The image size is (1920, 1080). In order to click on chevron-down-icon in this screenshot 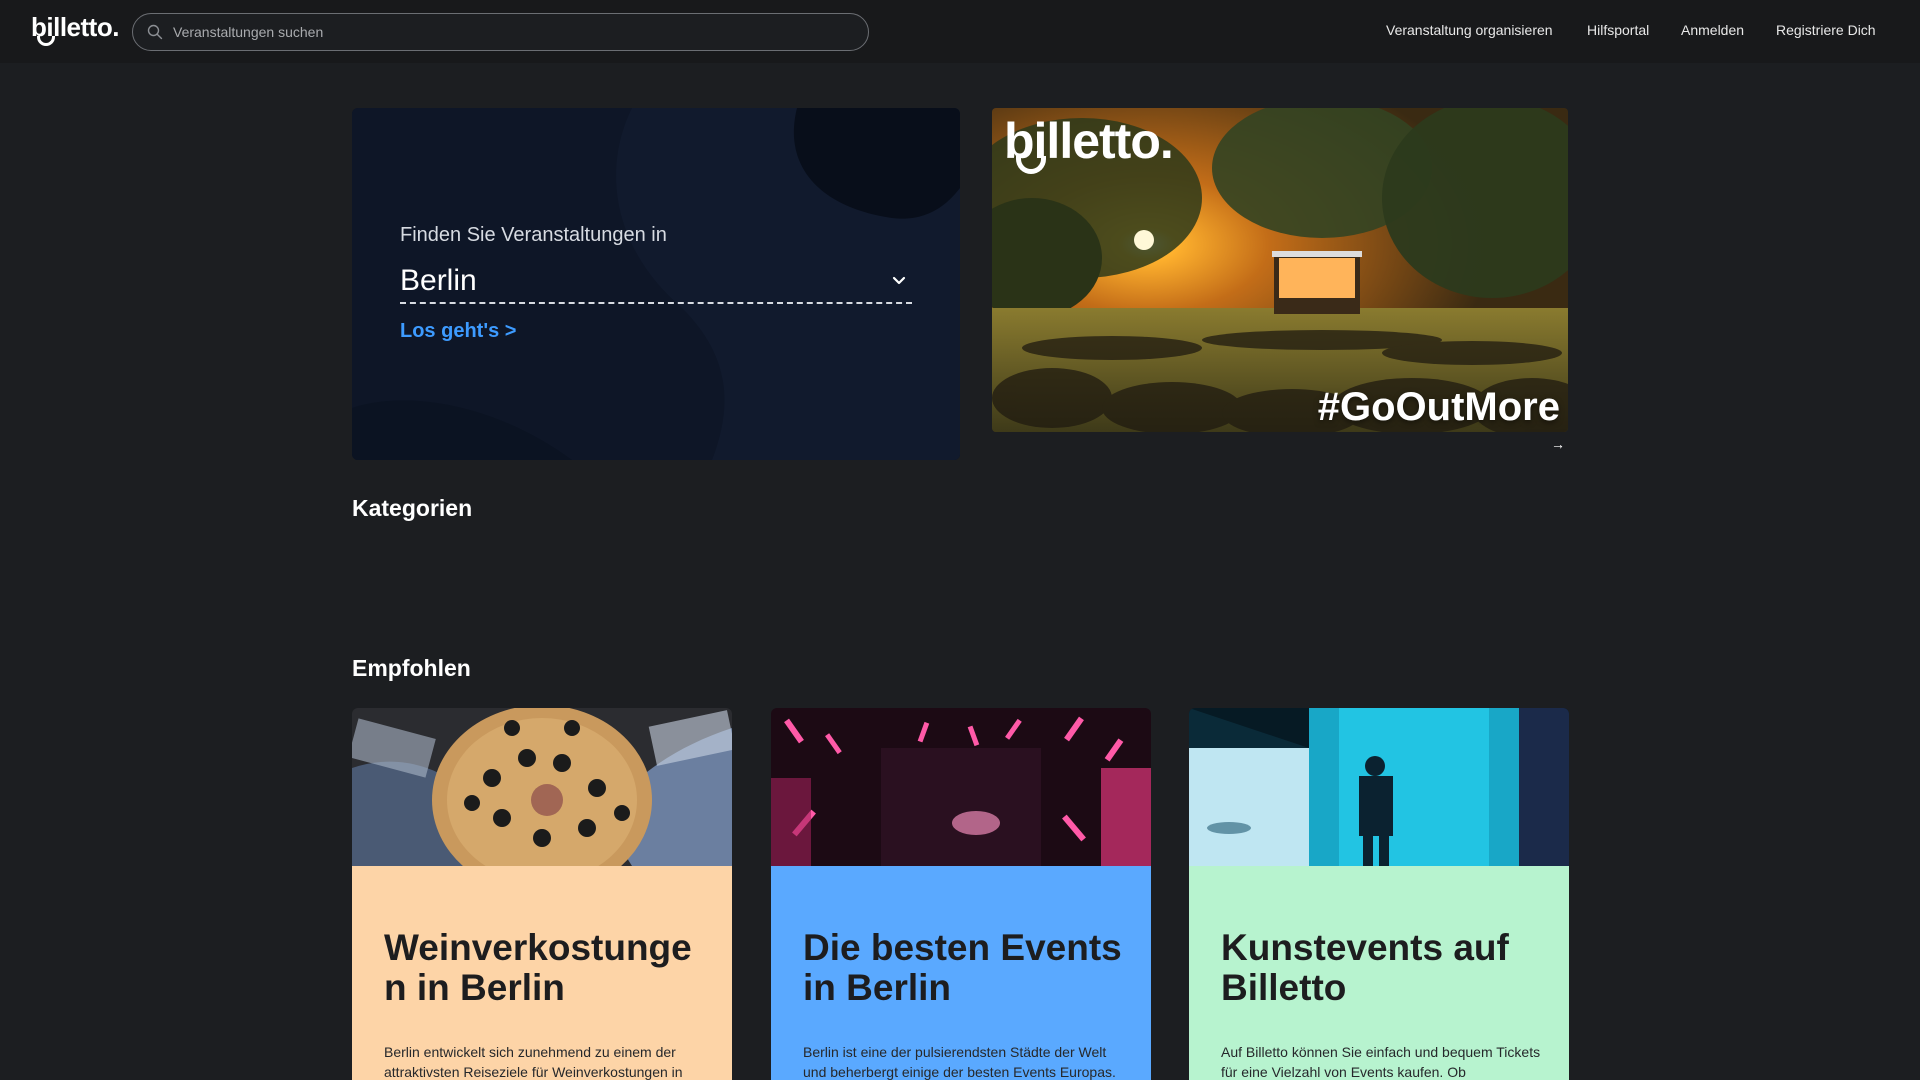, I will do `click(899, 280)`.